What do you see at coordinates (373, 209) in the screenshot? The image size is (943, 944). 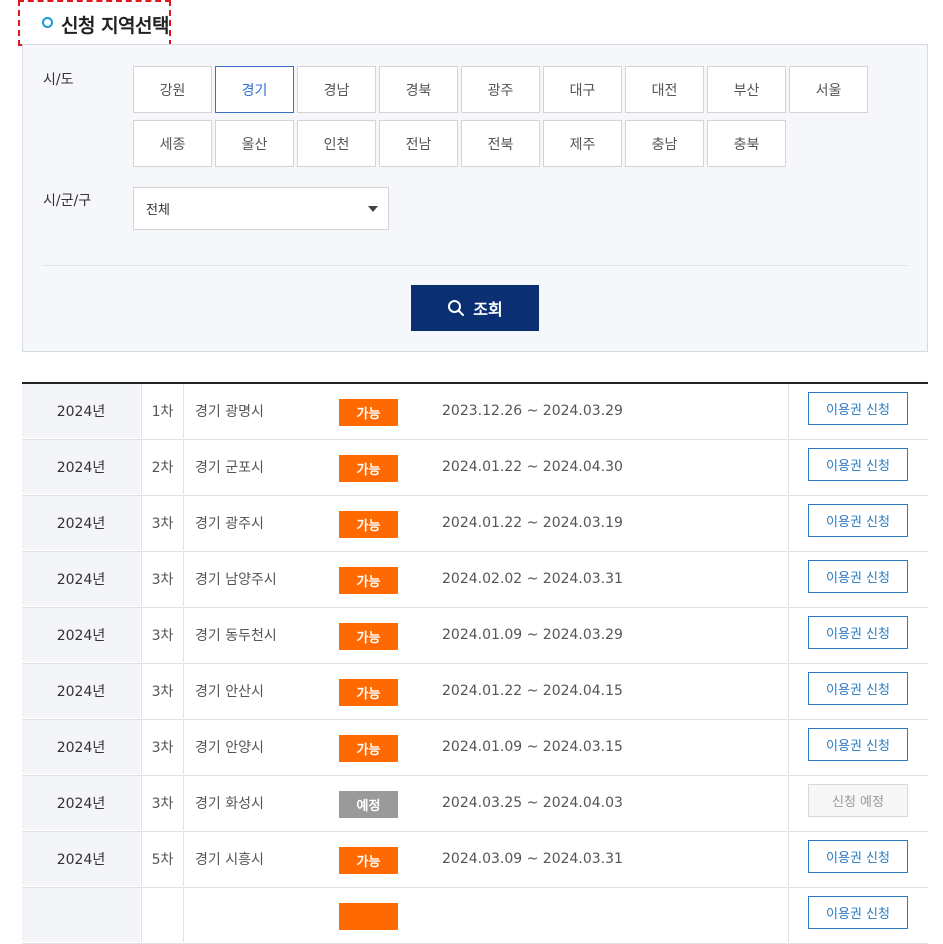 I see `caret-down-icon` at bounding box center [373, 209].